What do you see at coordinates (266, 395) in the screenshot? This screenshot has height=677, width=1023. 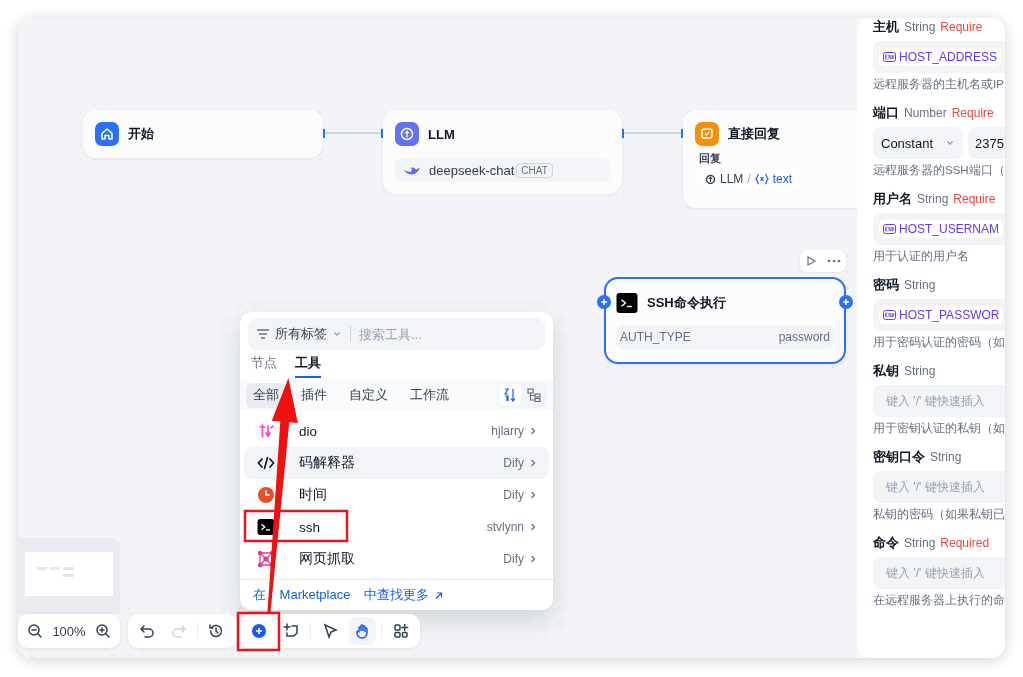 I see `category-tab: 全部` at bounding box center [266, 395].